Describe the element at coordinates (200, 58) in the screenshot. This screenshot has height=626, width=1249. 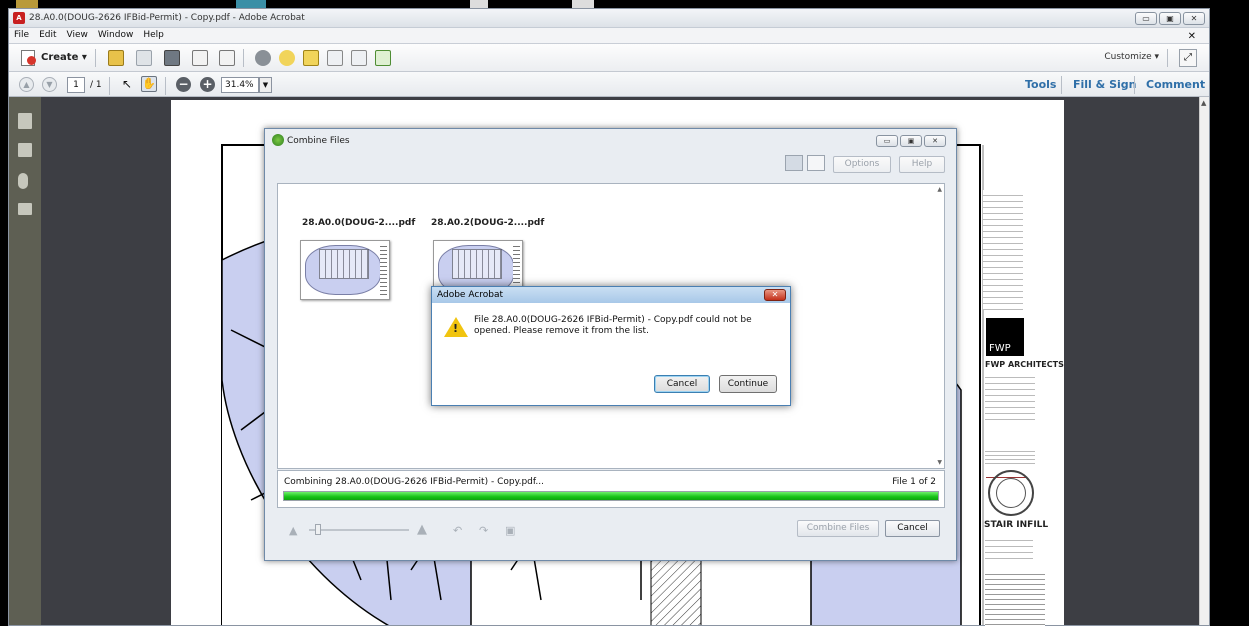
I see `edit-icon` at that location.